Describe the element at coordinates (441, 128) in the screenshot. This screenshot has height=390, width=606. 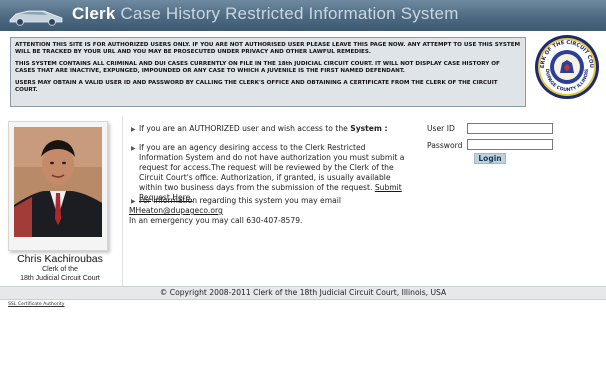
I see `user-id-label: User ID` at that location.